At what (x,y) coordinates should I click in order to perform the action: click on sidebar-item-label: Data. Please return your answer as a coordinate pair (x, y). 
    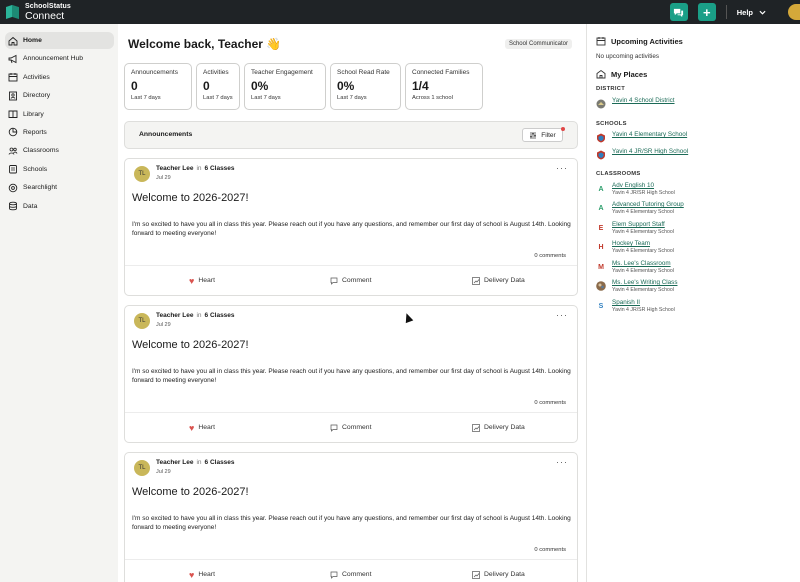
    Looking at the image, I should click on (30, 206).